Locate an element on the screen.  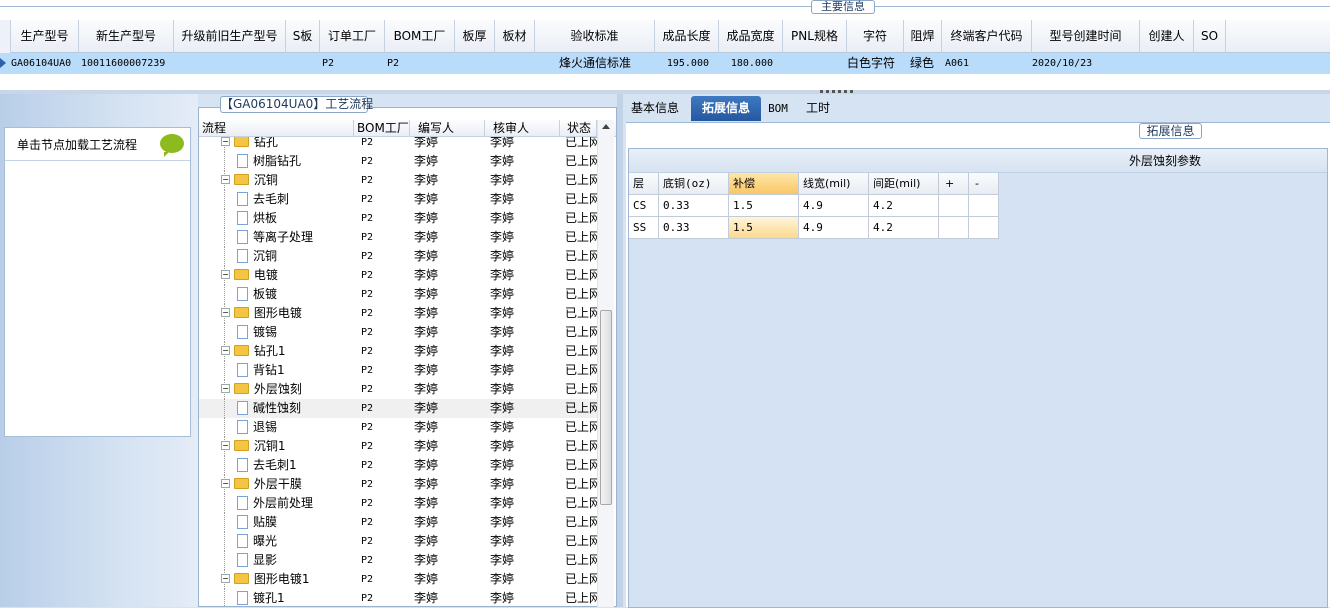
flow-node: − 沉铜1 is located at coordinates (287, 446).